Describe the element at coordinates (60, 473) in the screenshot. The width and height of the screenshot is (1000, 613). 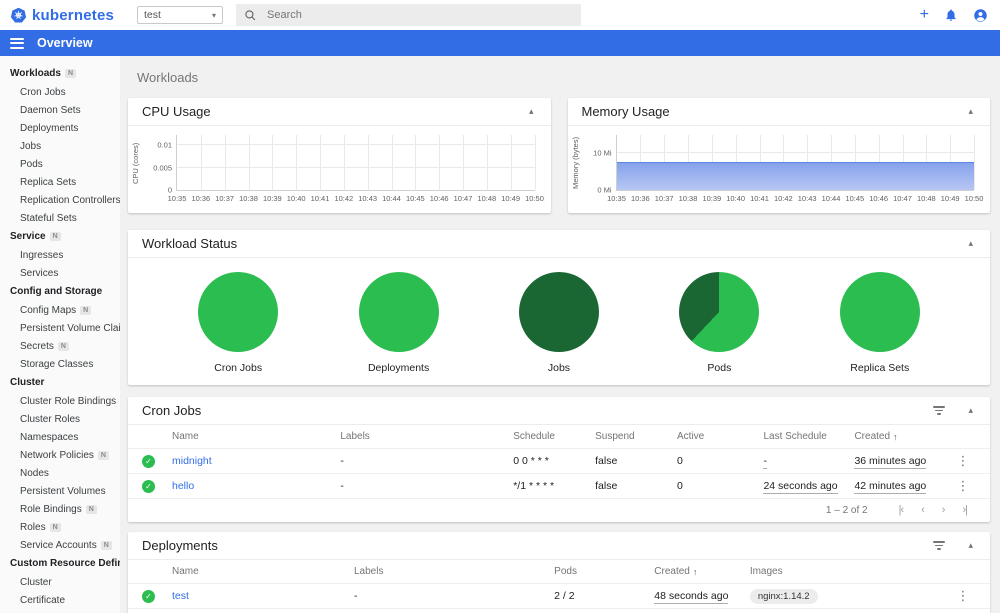
I see `sidebar-item-nodes: Nodes` at that location.